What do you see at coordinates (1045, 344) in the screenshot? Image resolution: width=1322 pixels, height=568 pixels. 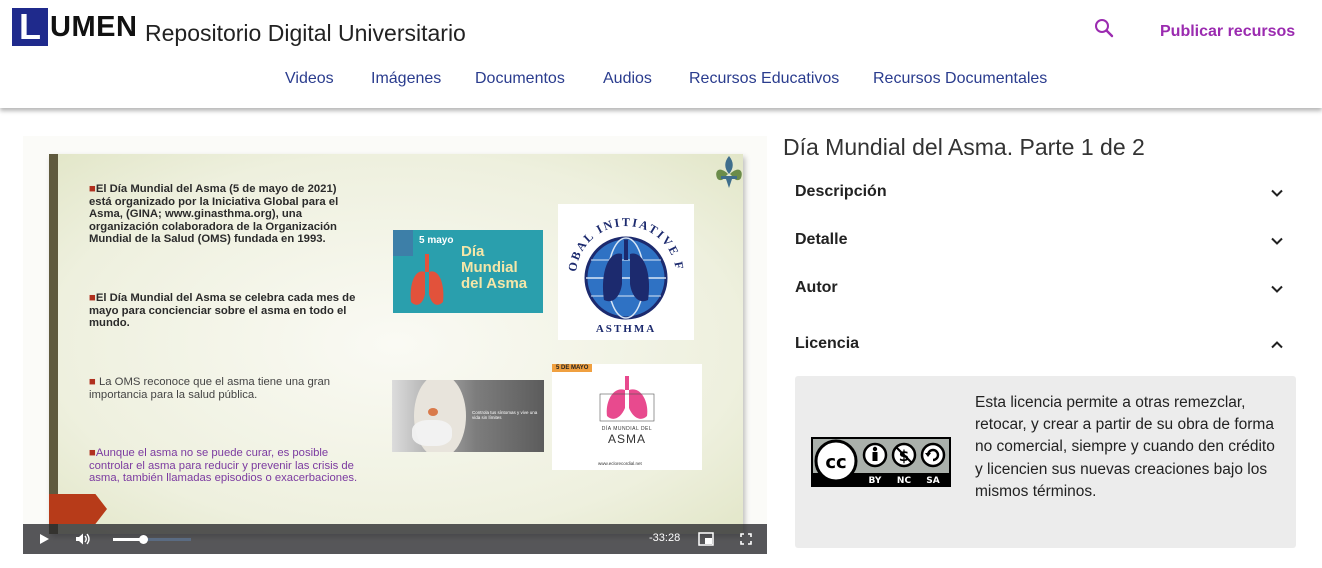 I see `accordion-license: Licencia` at bounding box center [1045, 344].